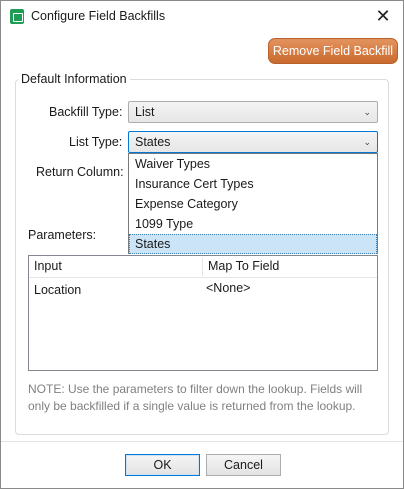  I want to click on backfill-type-combobox: List ⌄, so click(253, 112).